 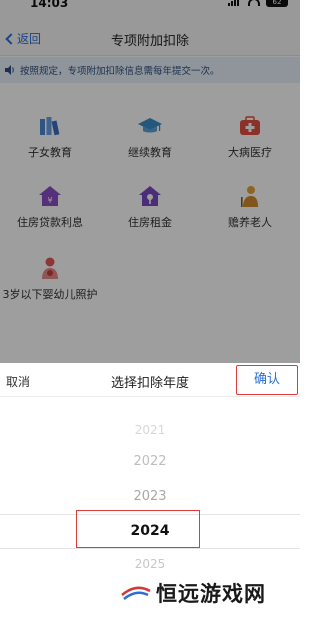 I want to click on selection-line-bottom, so click(x=150, y=548).